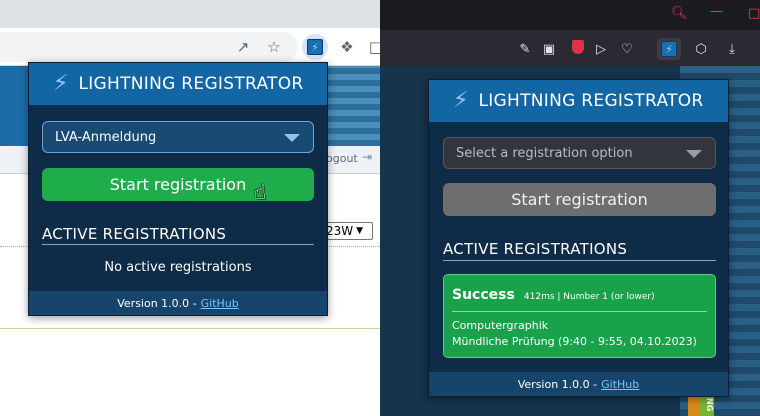 The width and height of the screenshot is (760, 416). What do you see at coordinates (579, 311) in the screenshot?
I see `card-divider` at bounding box center [579, 311].